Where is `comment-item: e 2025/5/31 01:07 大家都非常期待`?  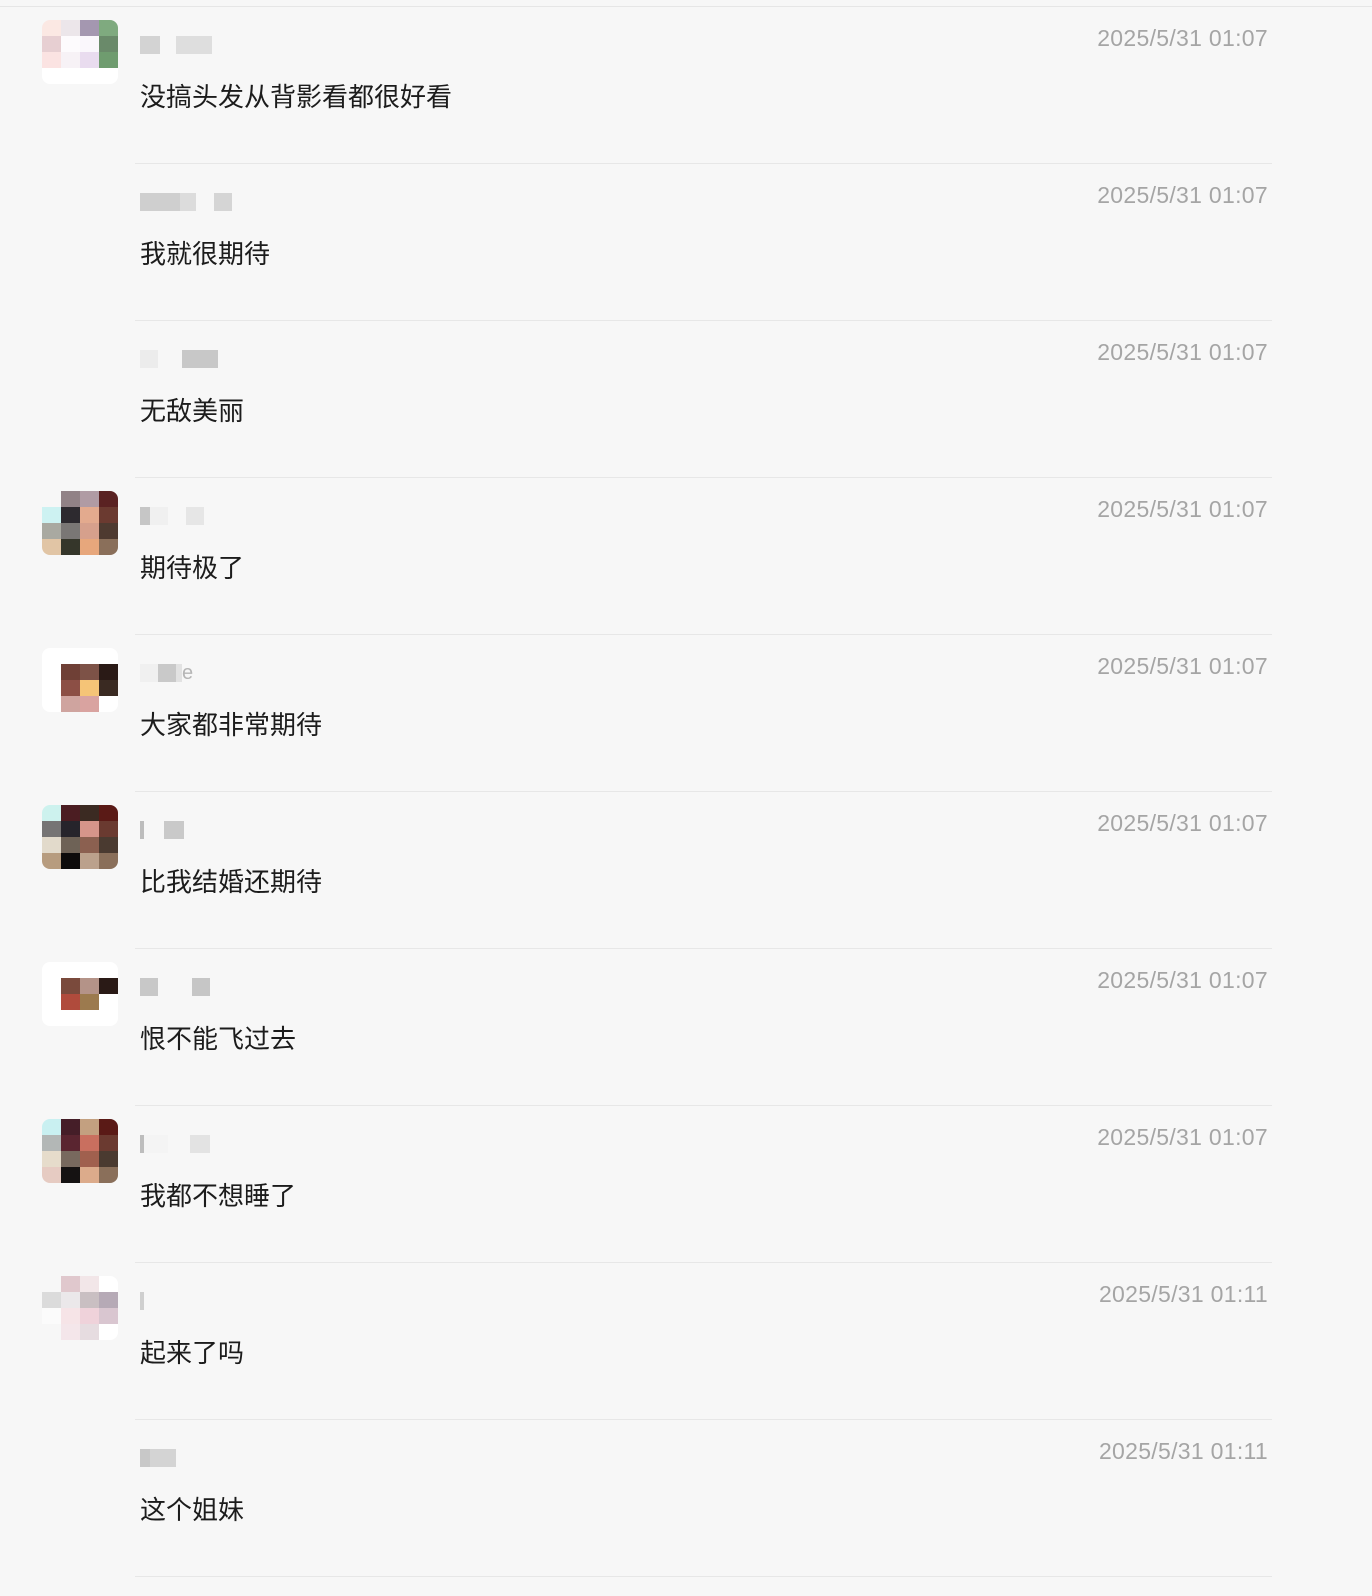
comment-item: e 2025/5/31 01:07 大家都非常期待 is located at coordinates (686, 713).